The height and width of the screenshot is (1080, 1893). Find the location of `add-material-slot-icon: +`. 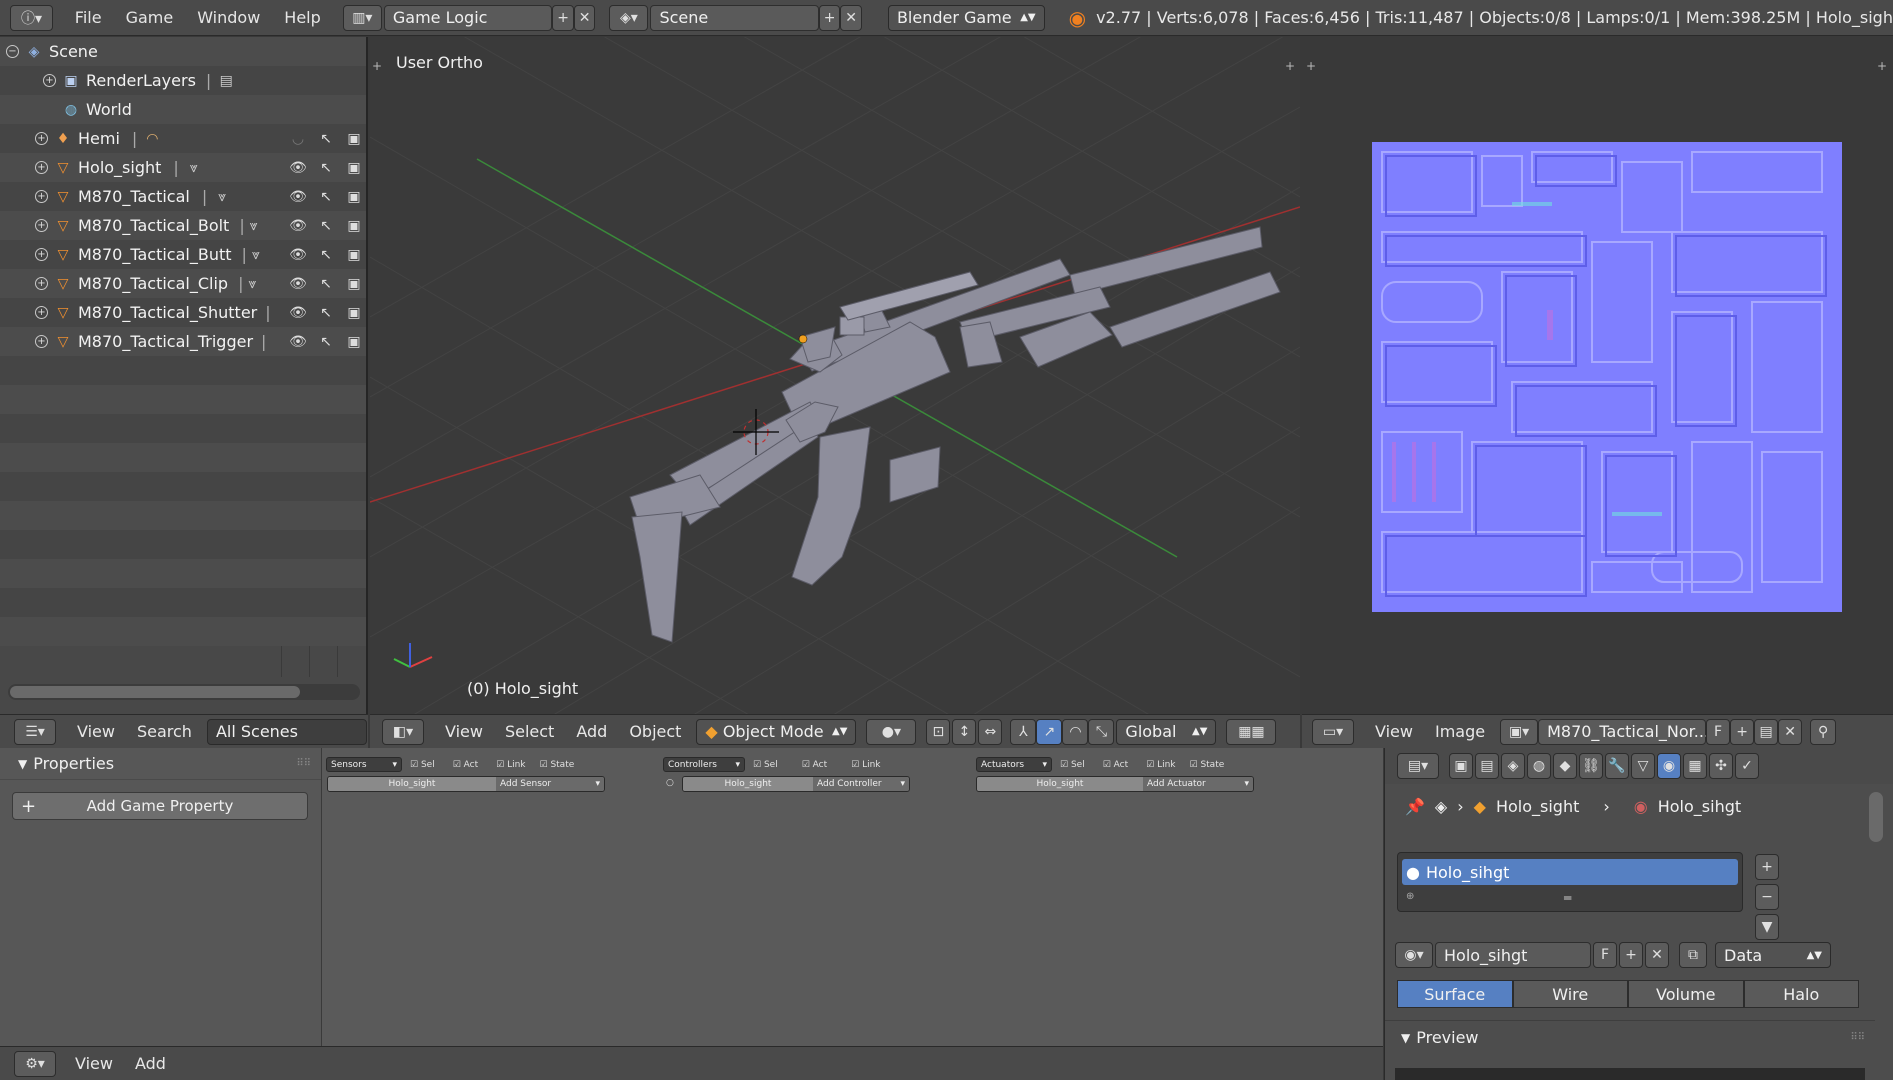

add-material-slot-icon: + is located at coordinates (1767, 867).